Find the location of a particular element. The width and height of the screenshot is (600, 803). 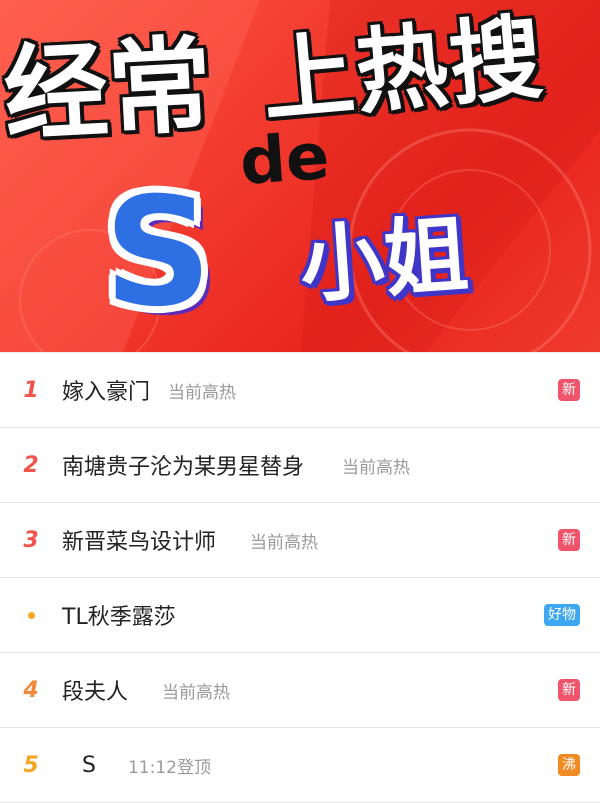

topic-title: 嫁入豪门 is located at coordinates (106, 392).